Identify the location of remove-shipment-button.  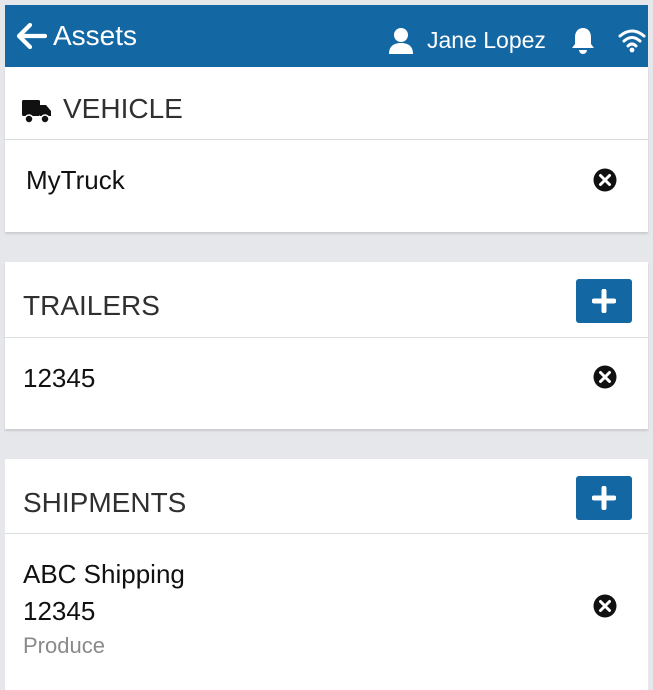
(605, 606).